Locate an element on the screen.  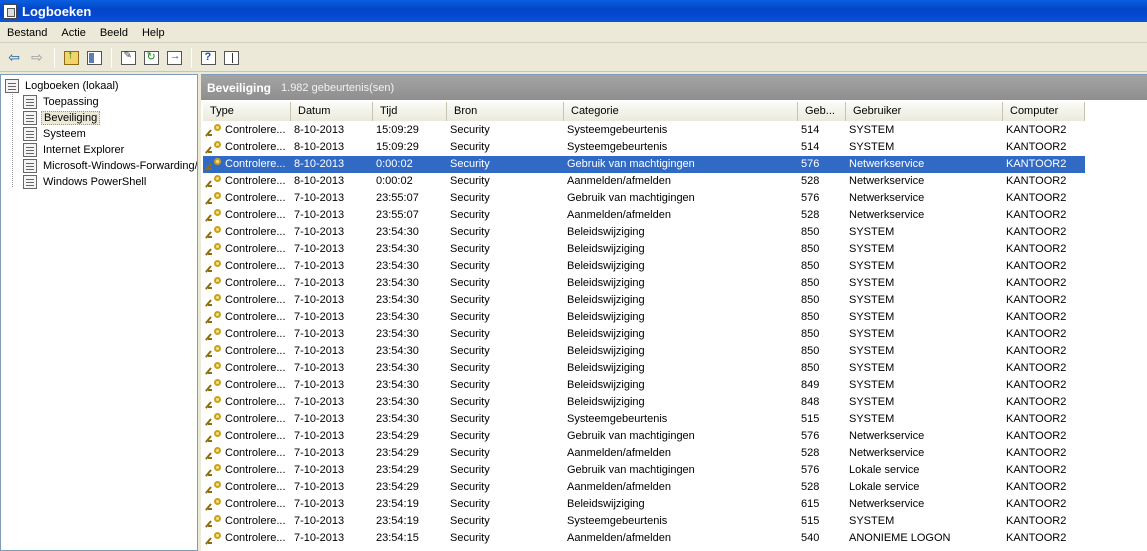
properties-button is located at coordinates (128, 58).